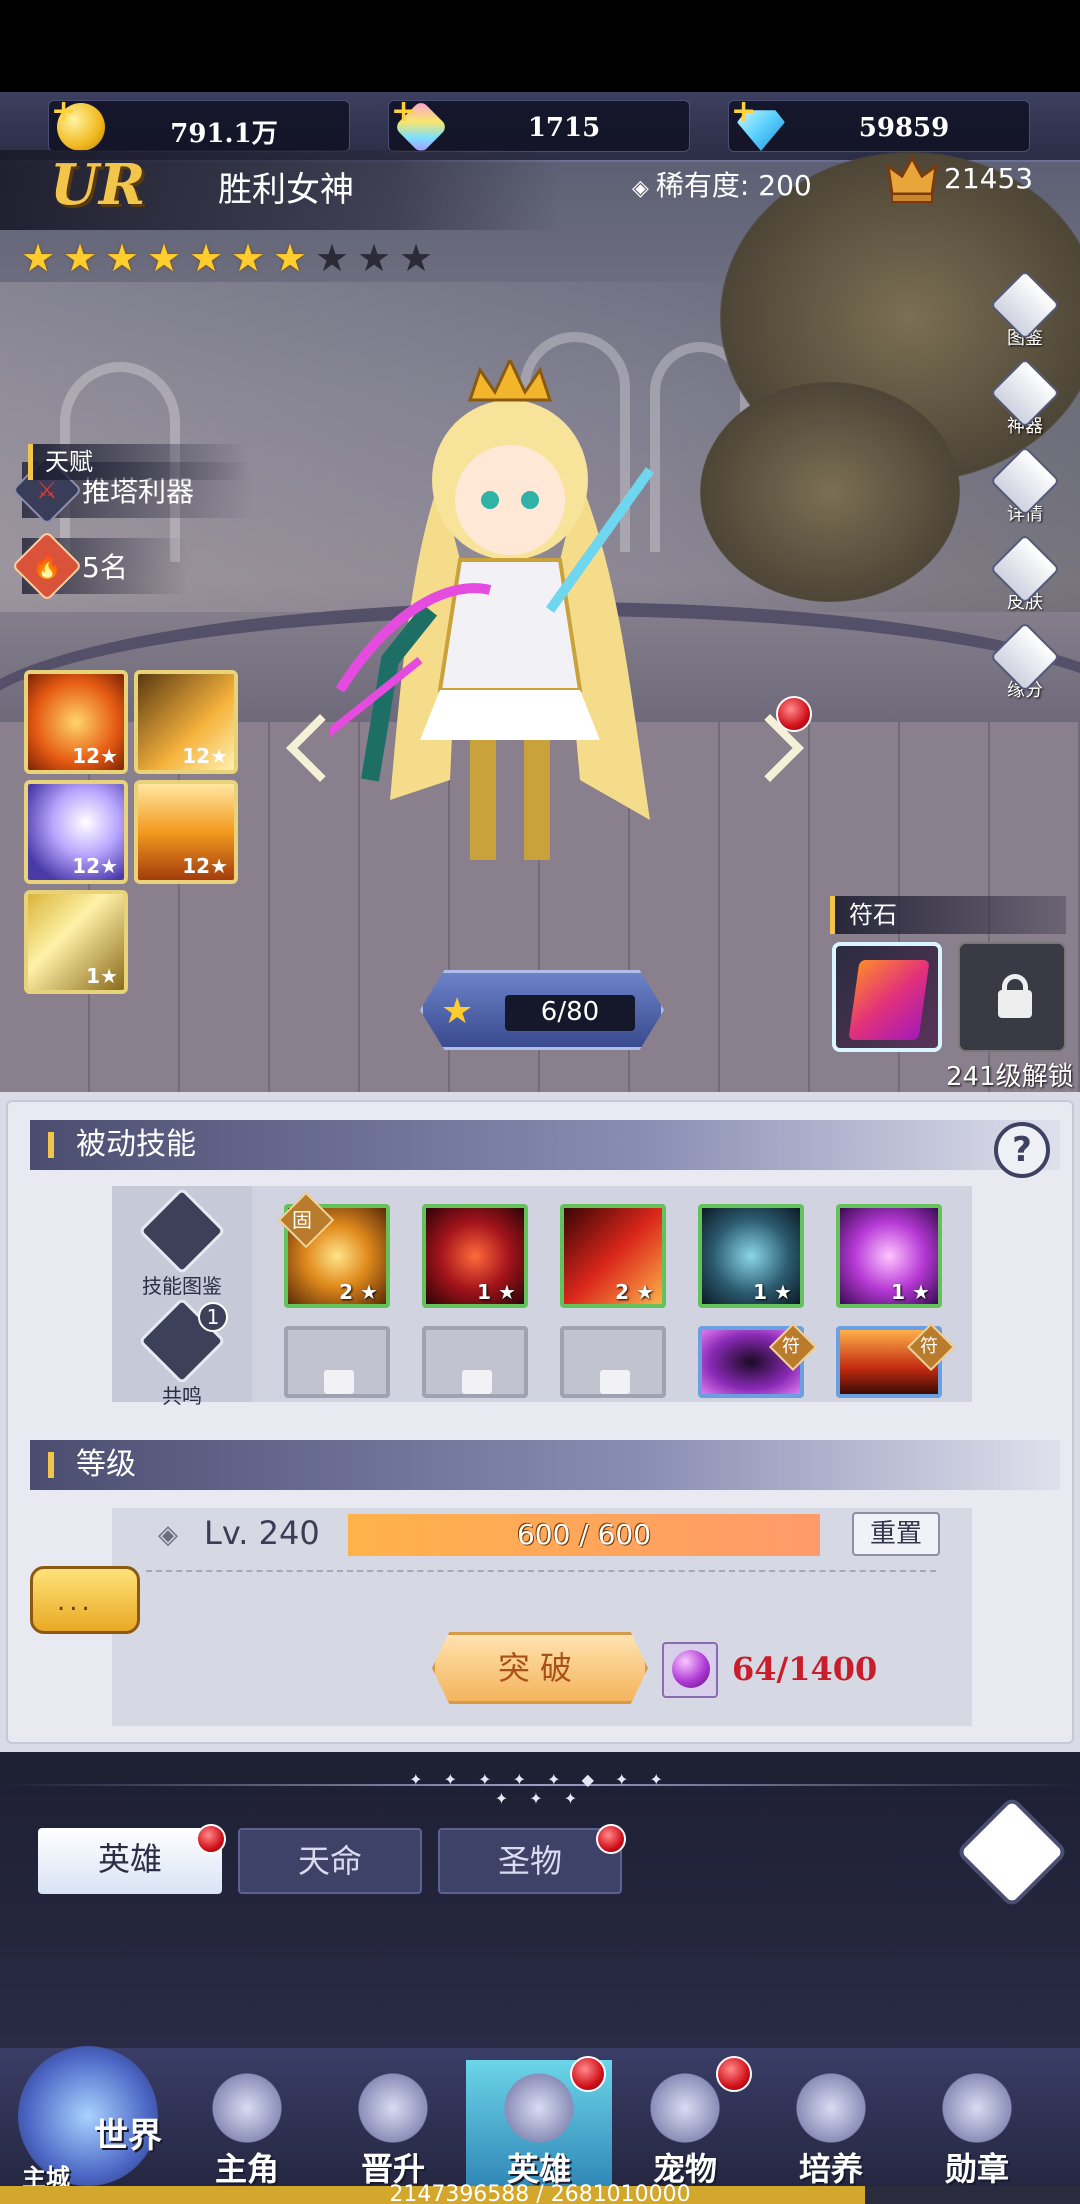 The image size is (1080, 2204). Describe the element at coordinates (247, 2108) in the screenshot. I see `protagonist-icon` at that location.